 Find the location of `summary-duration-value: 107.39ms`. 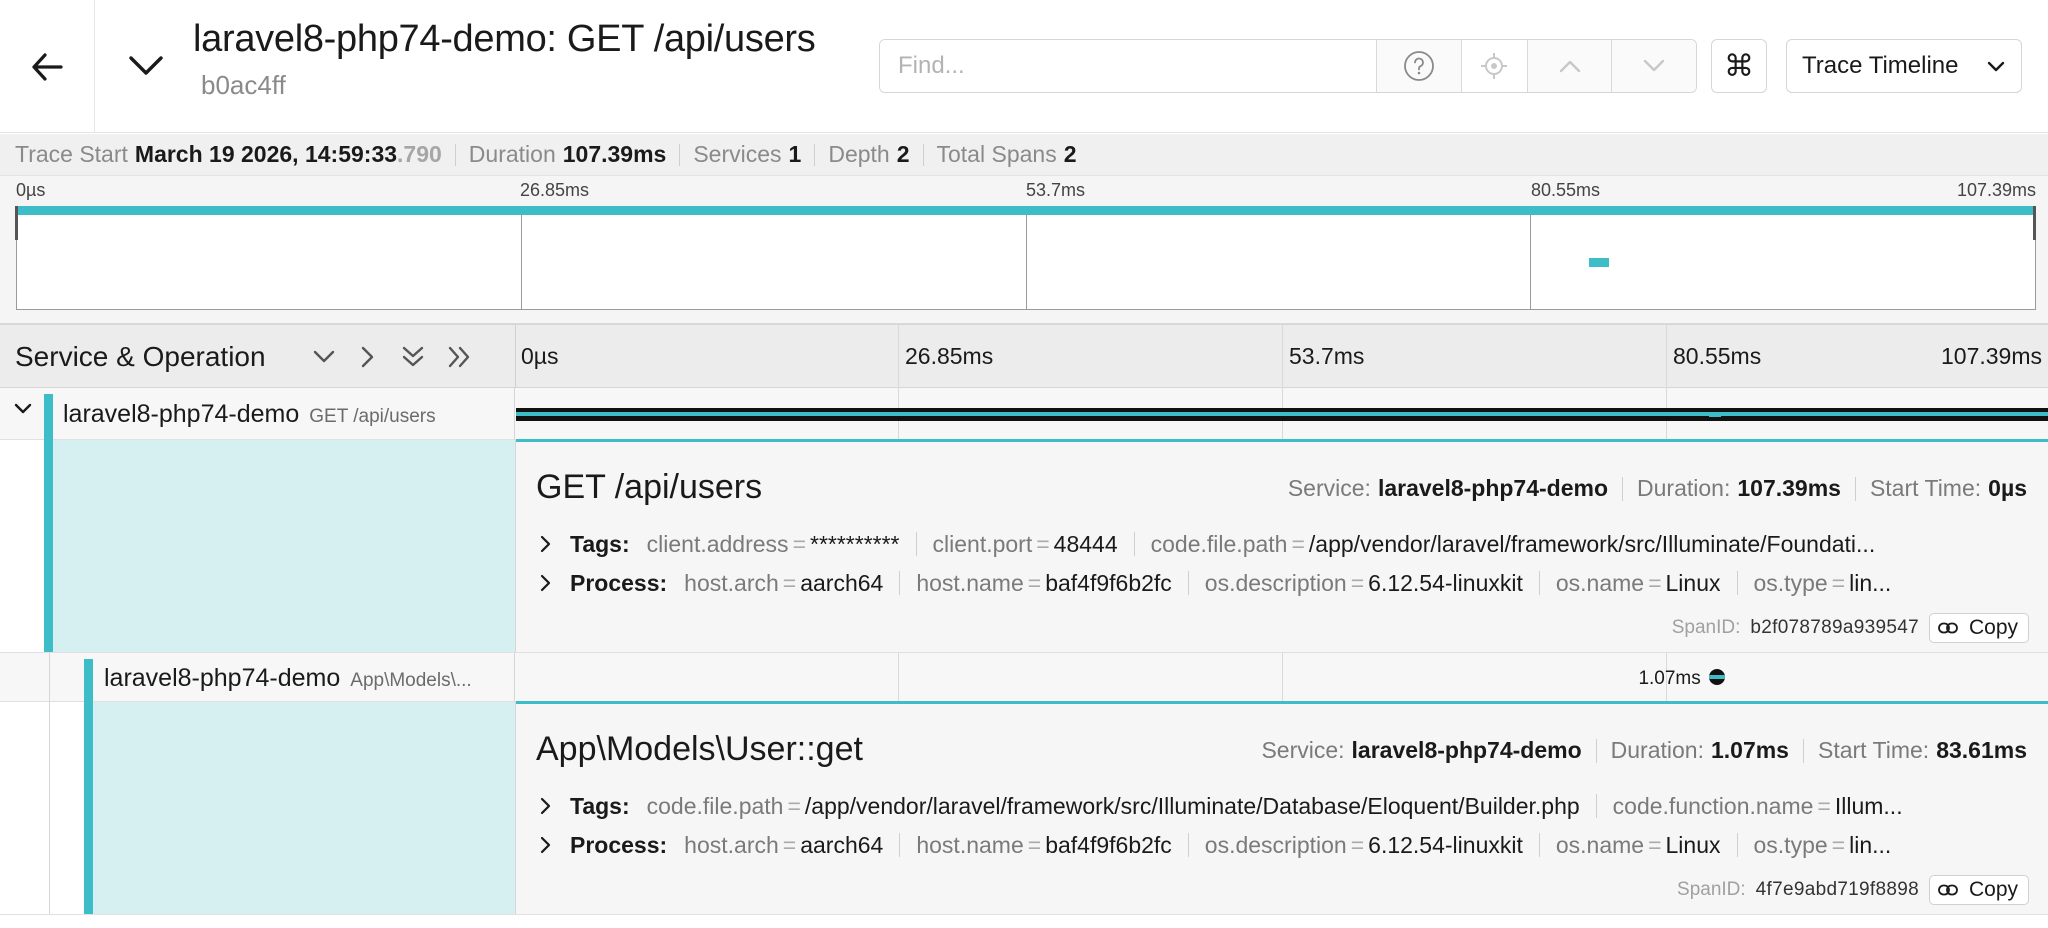

summary-duration-value: 107.39ms is located at coordinates (614, 154).